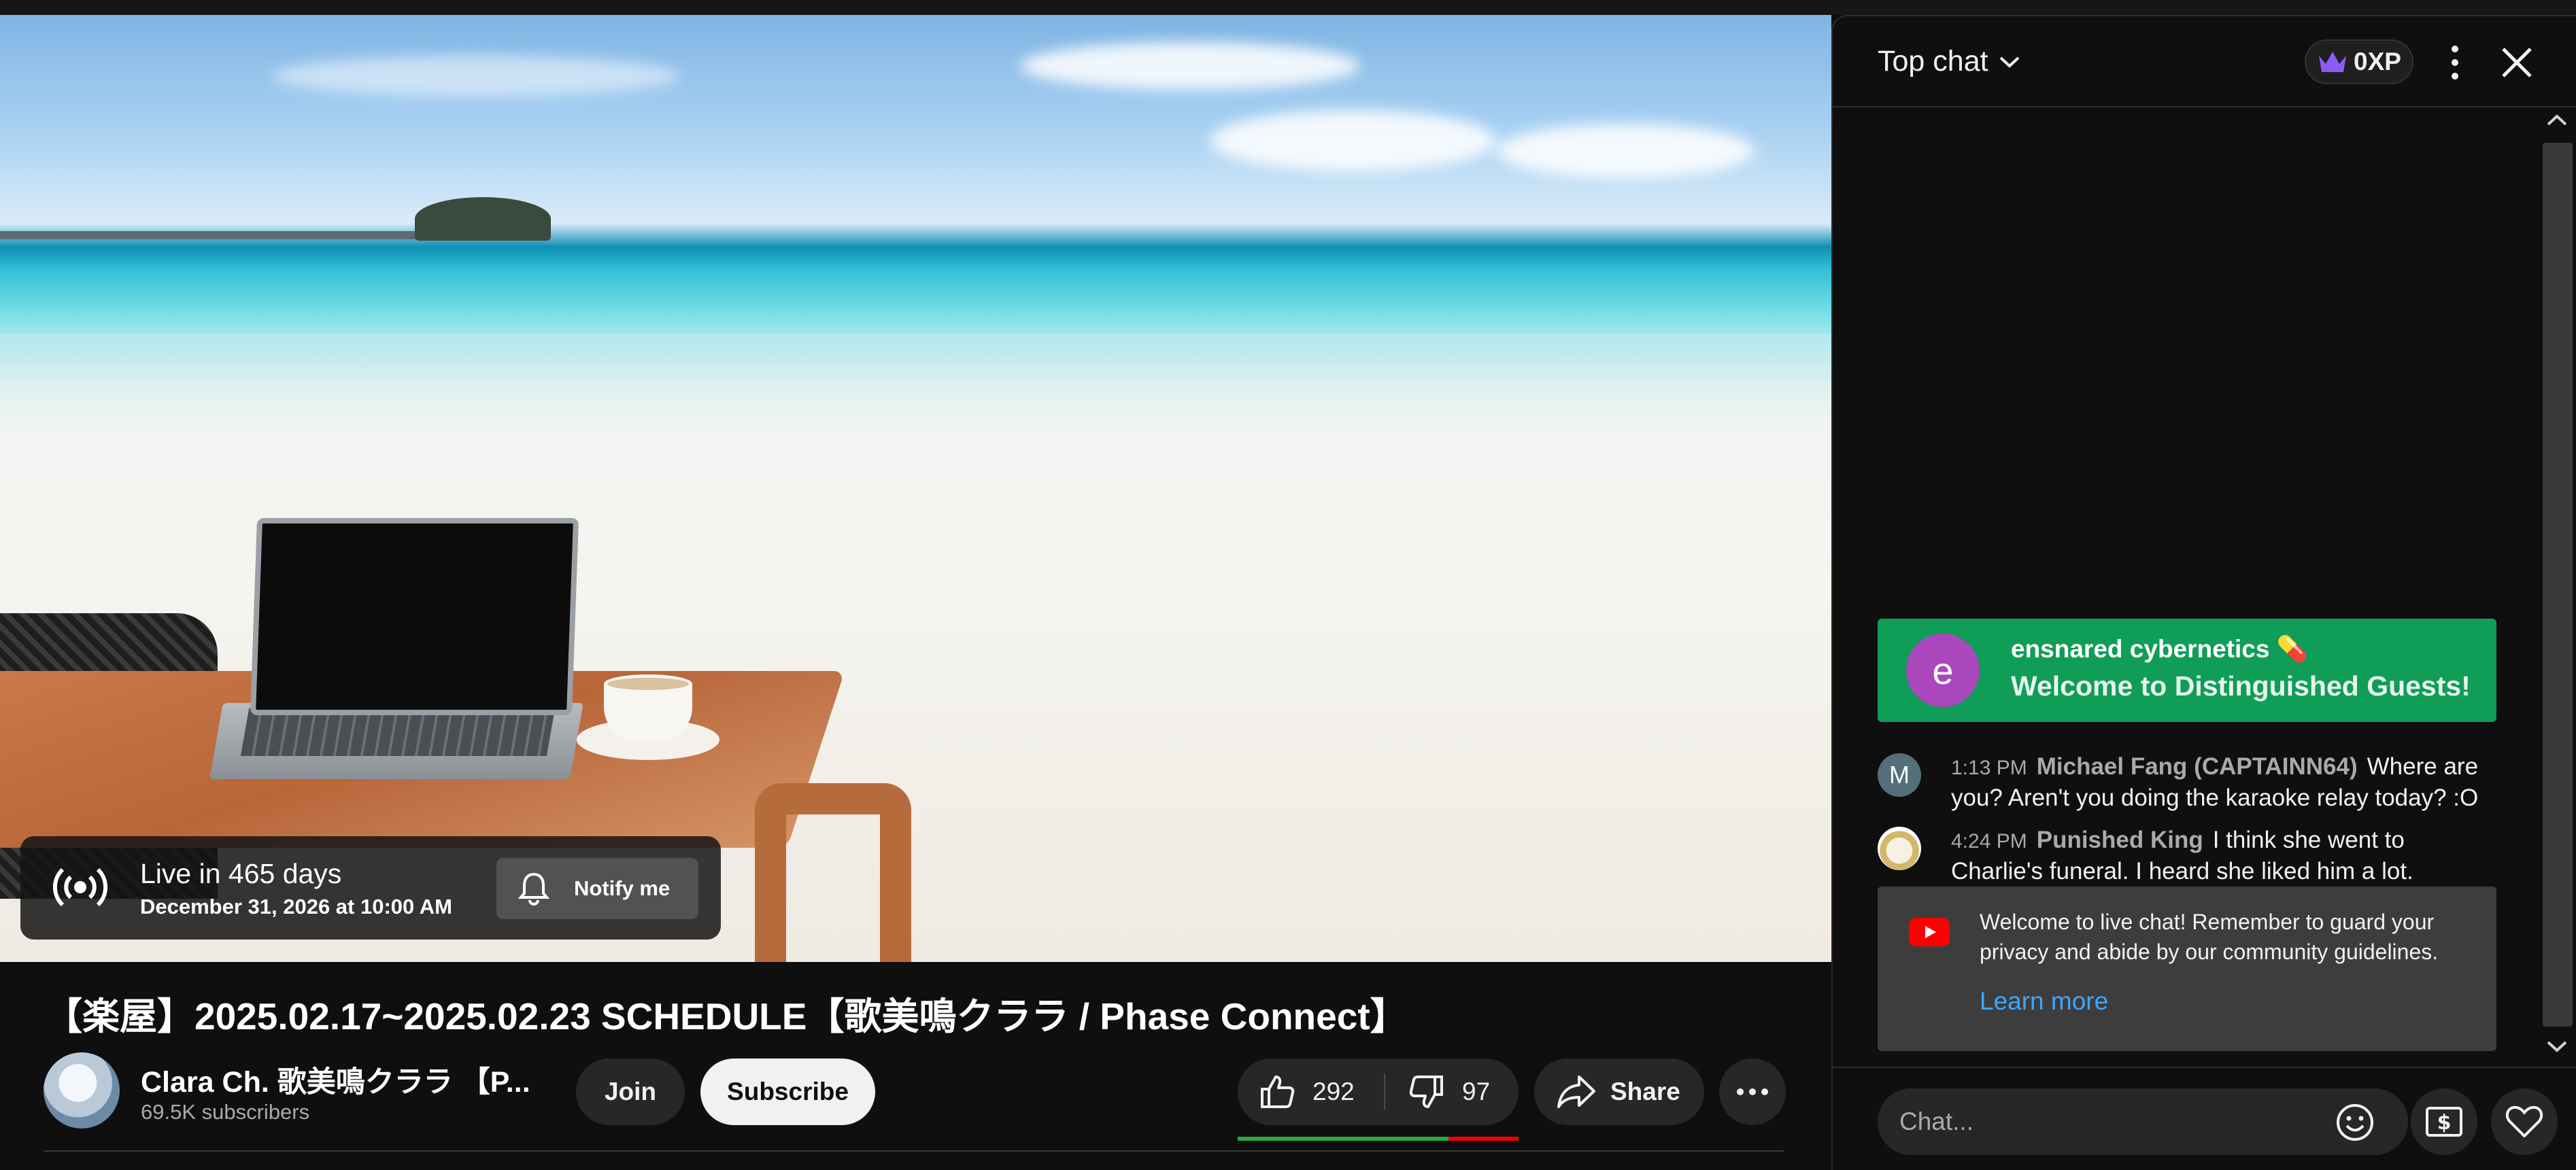 Image resolution: width=2576 pixels, height=1170 pixels. I want to click on chat-footer: $, so click(2204, 1118).